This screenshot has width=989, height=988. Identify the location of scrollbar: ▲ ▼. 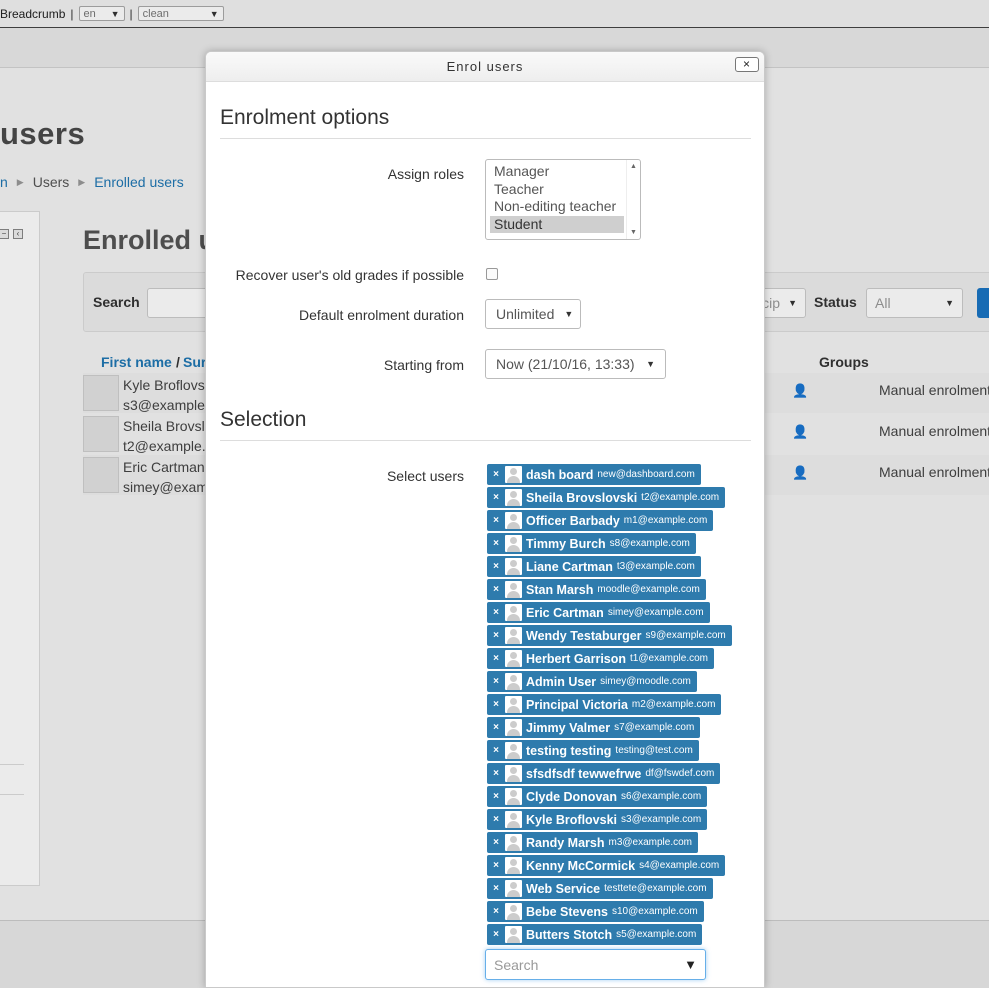
(633, 199).